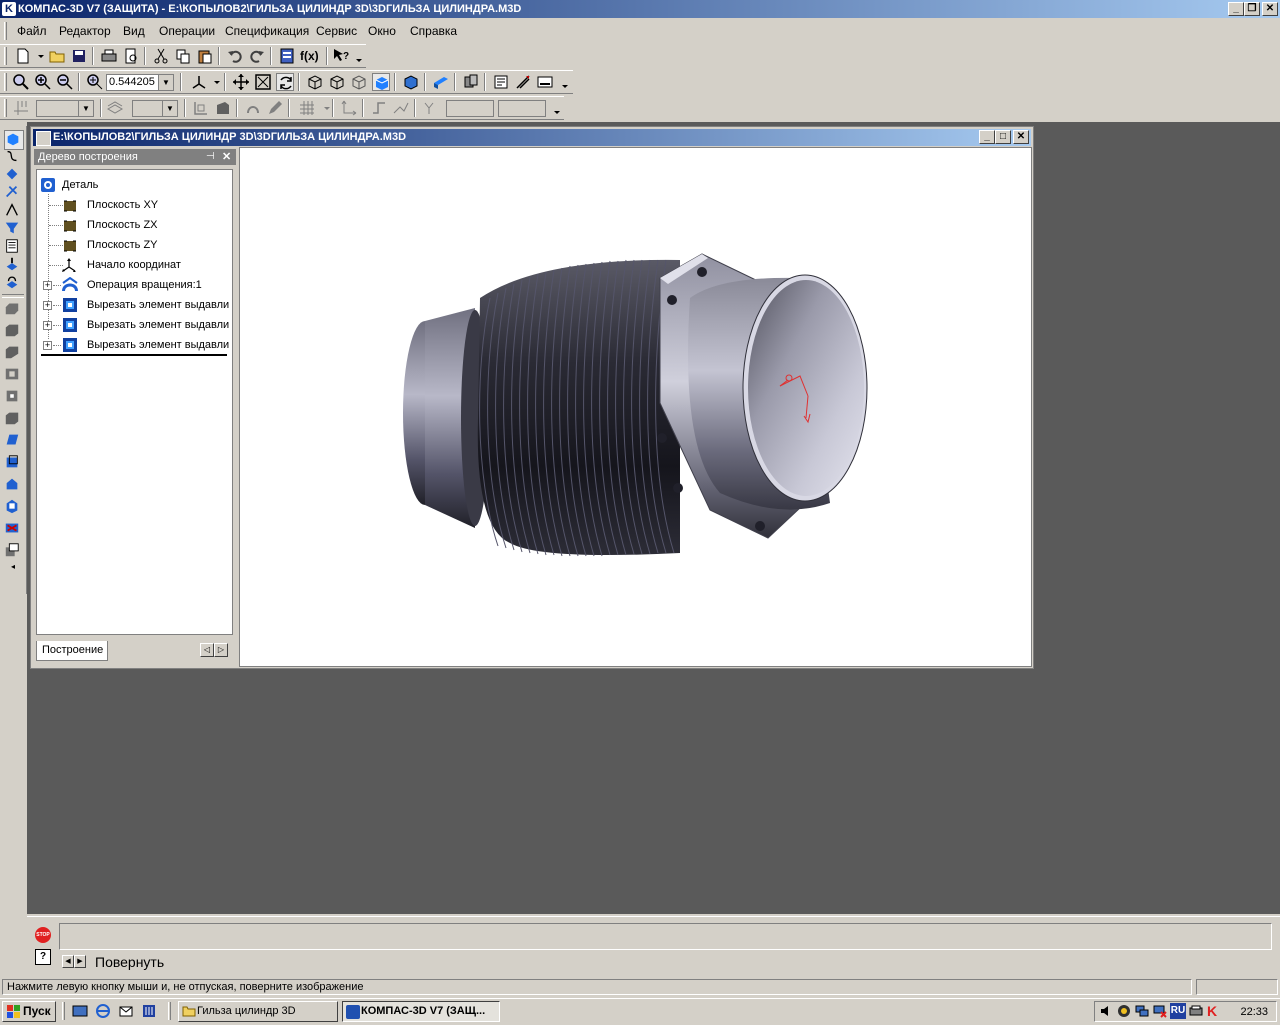  What do you see at coordinates (131, 56) in the screenshot?
I see `print-preview-icon` at bounding box center [131, 56].